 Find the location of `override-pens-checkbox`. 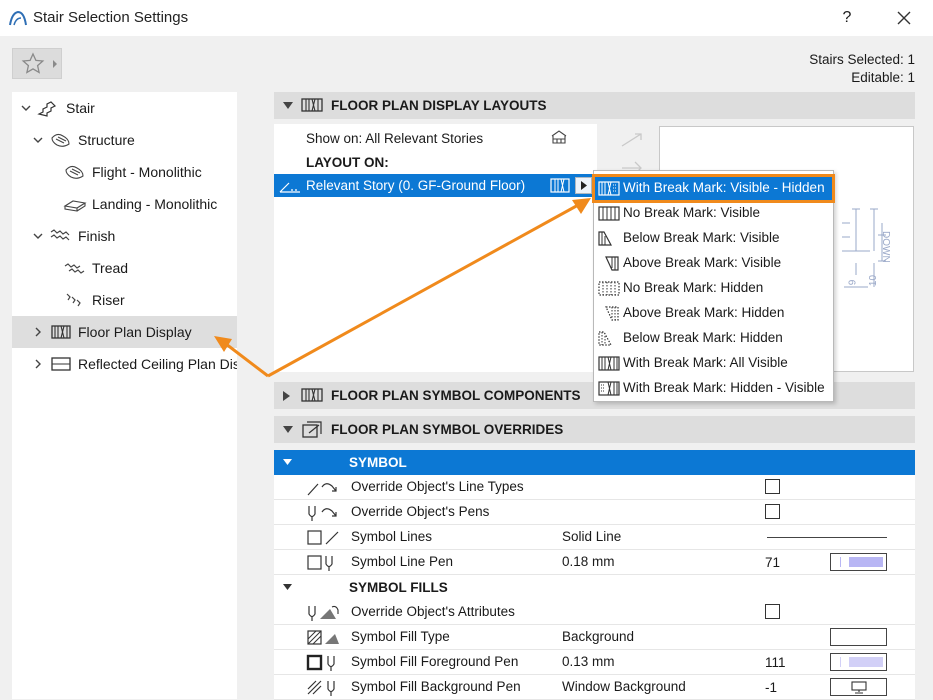

override-pens-checkbox is located at coordinates (772, 511).